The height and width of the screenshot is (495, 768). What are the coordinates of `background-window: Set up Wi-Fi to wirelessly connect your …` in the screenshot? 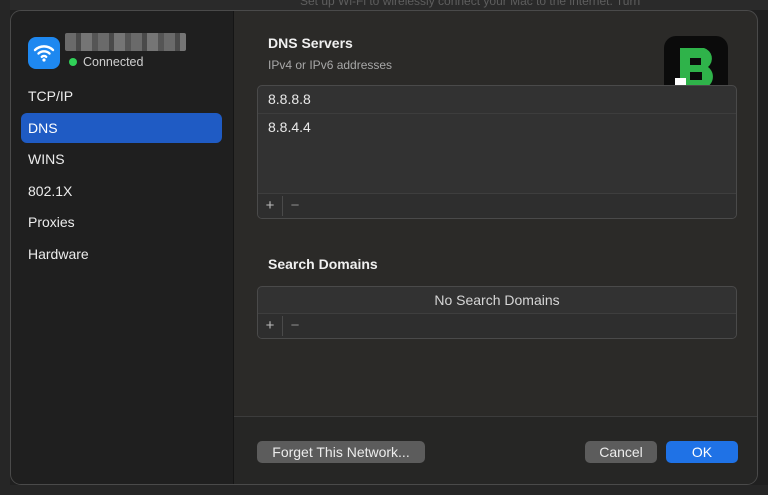 It's located at (384, 5).